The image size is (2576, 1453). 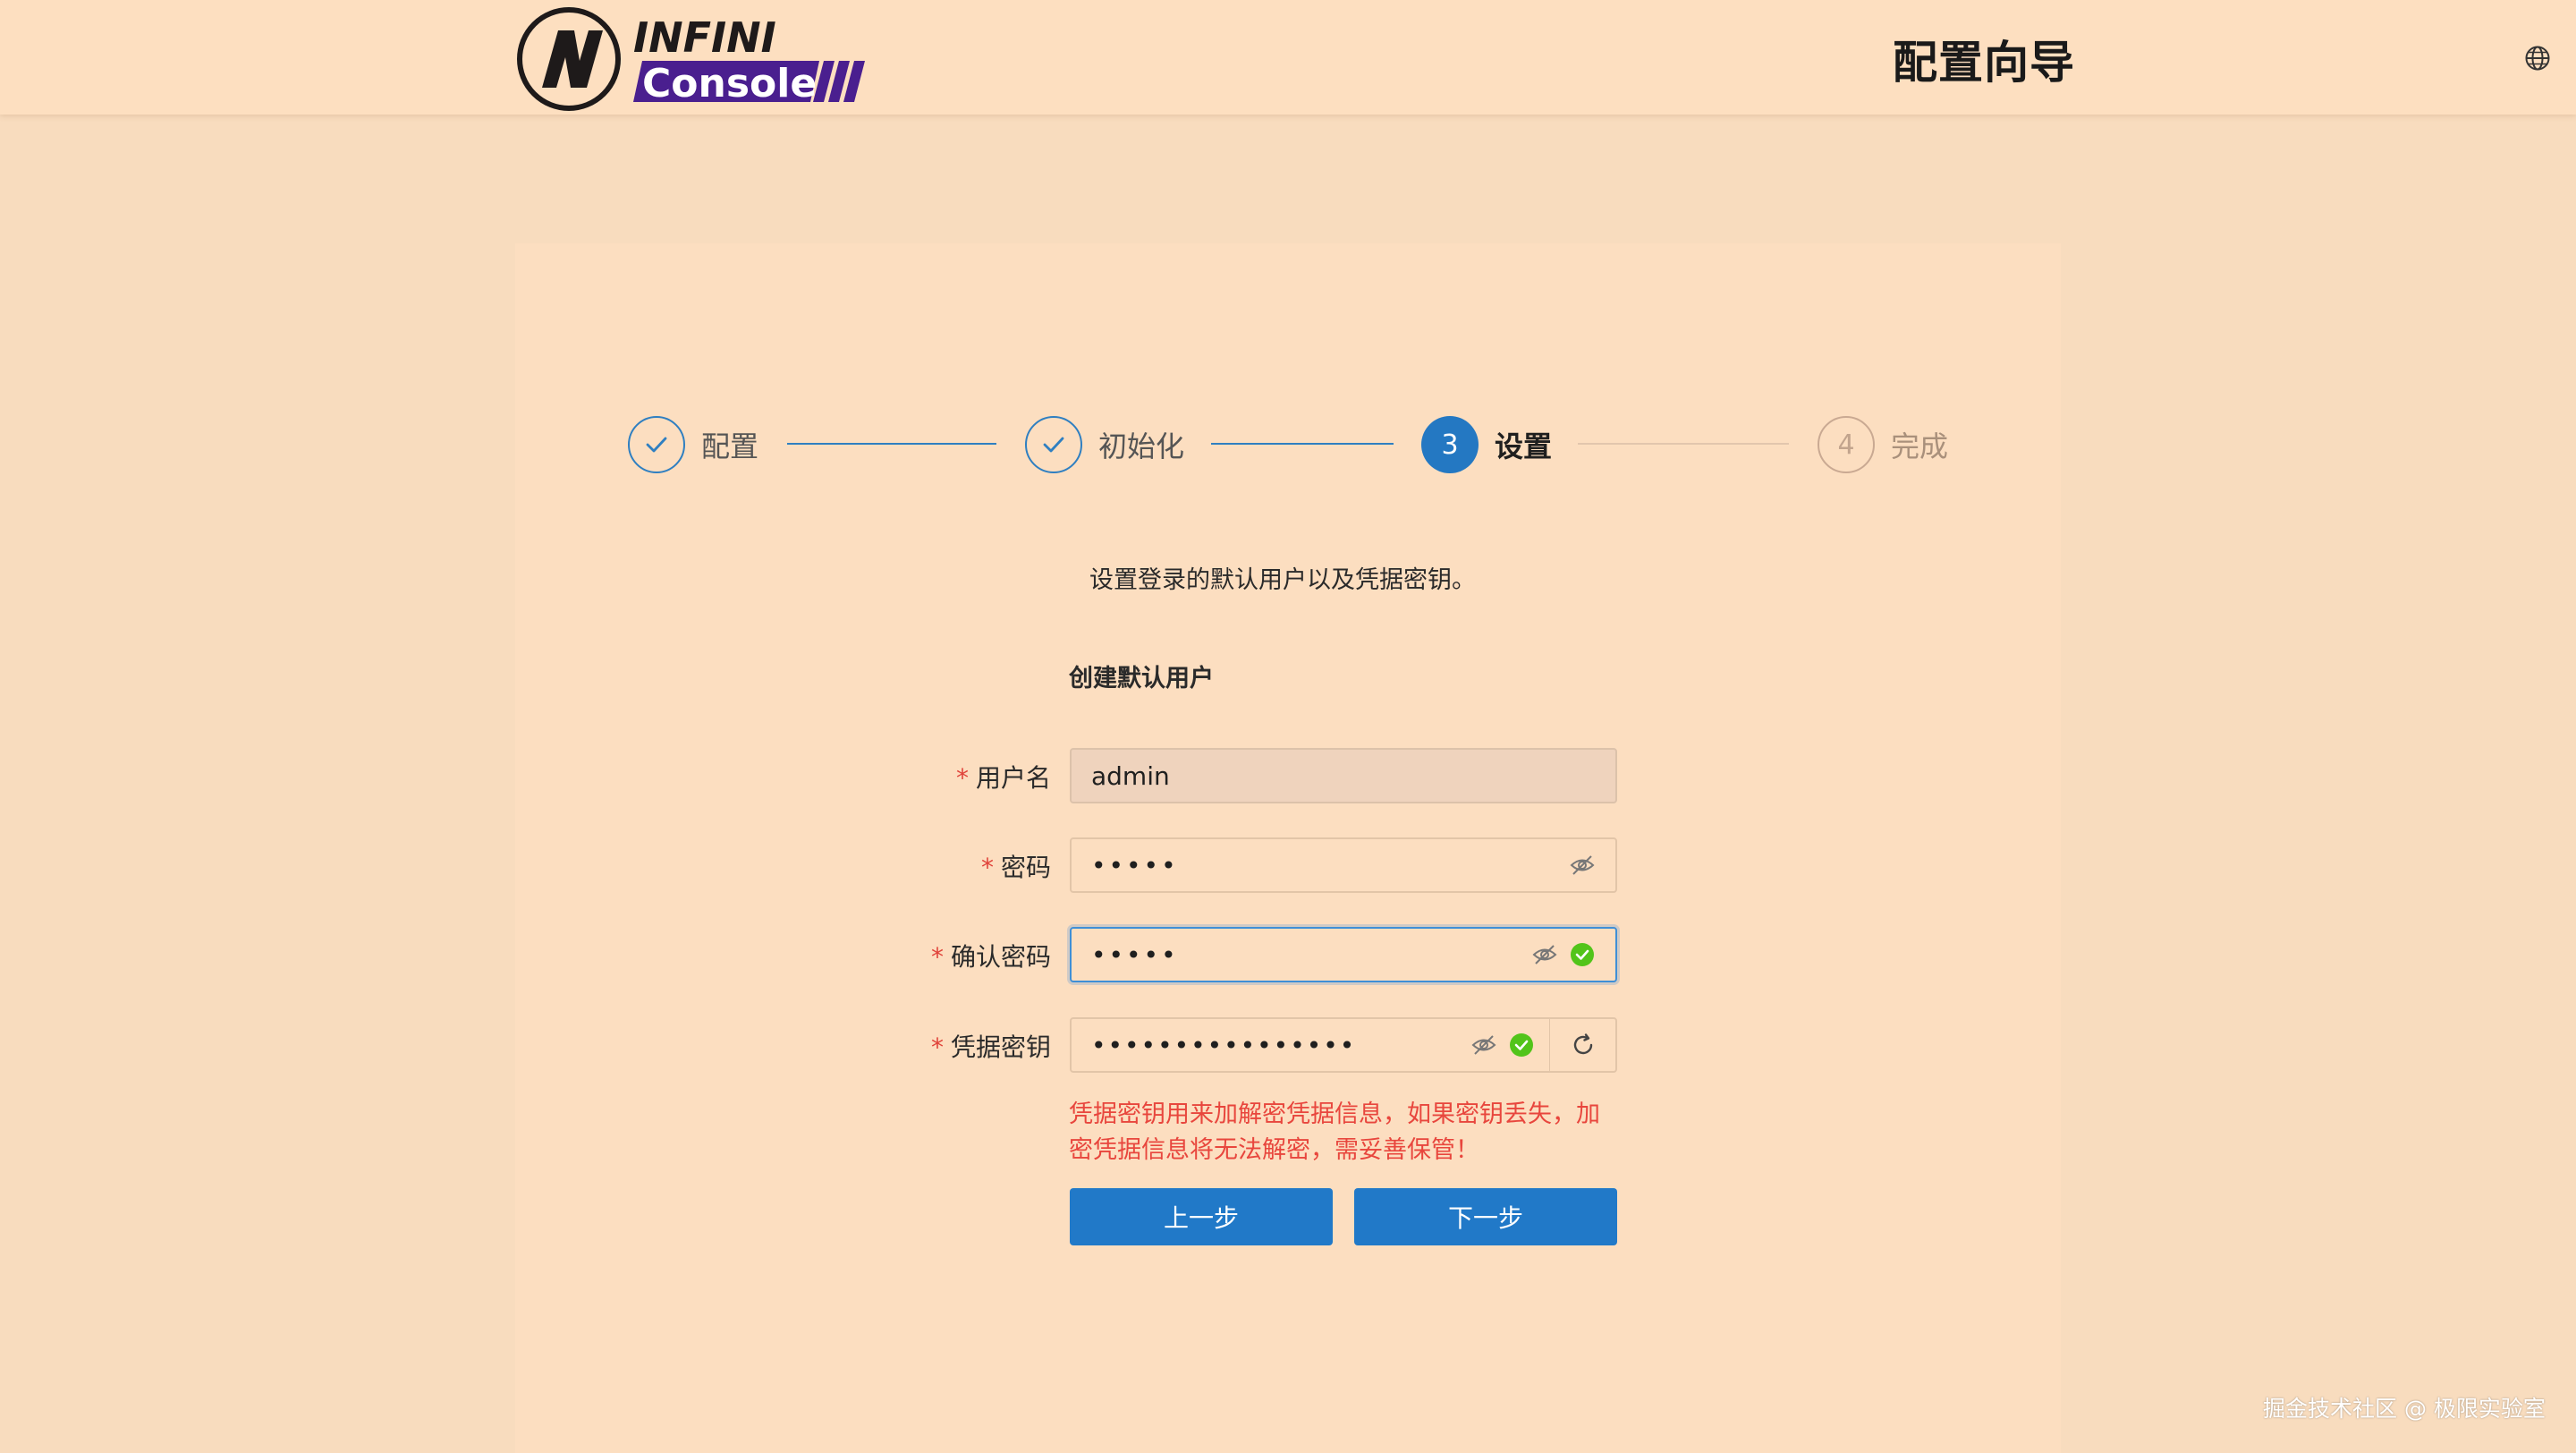 I want to click on prev-button: 上一步, so click(x=1201, y=1216).